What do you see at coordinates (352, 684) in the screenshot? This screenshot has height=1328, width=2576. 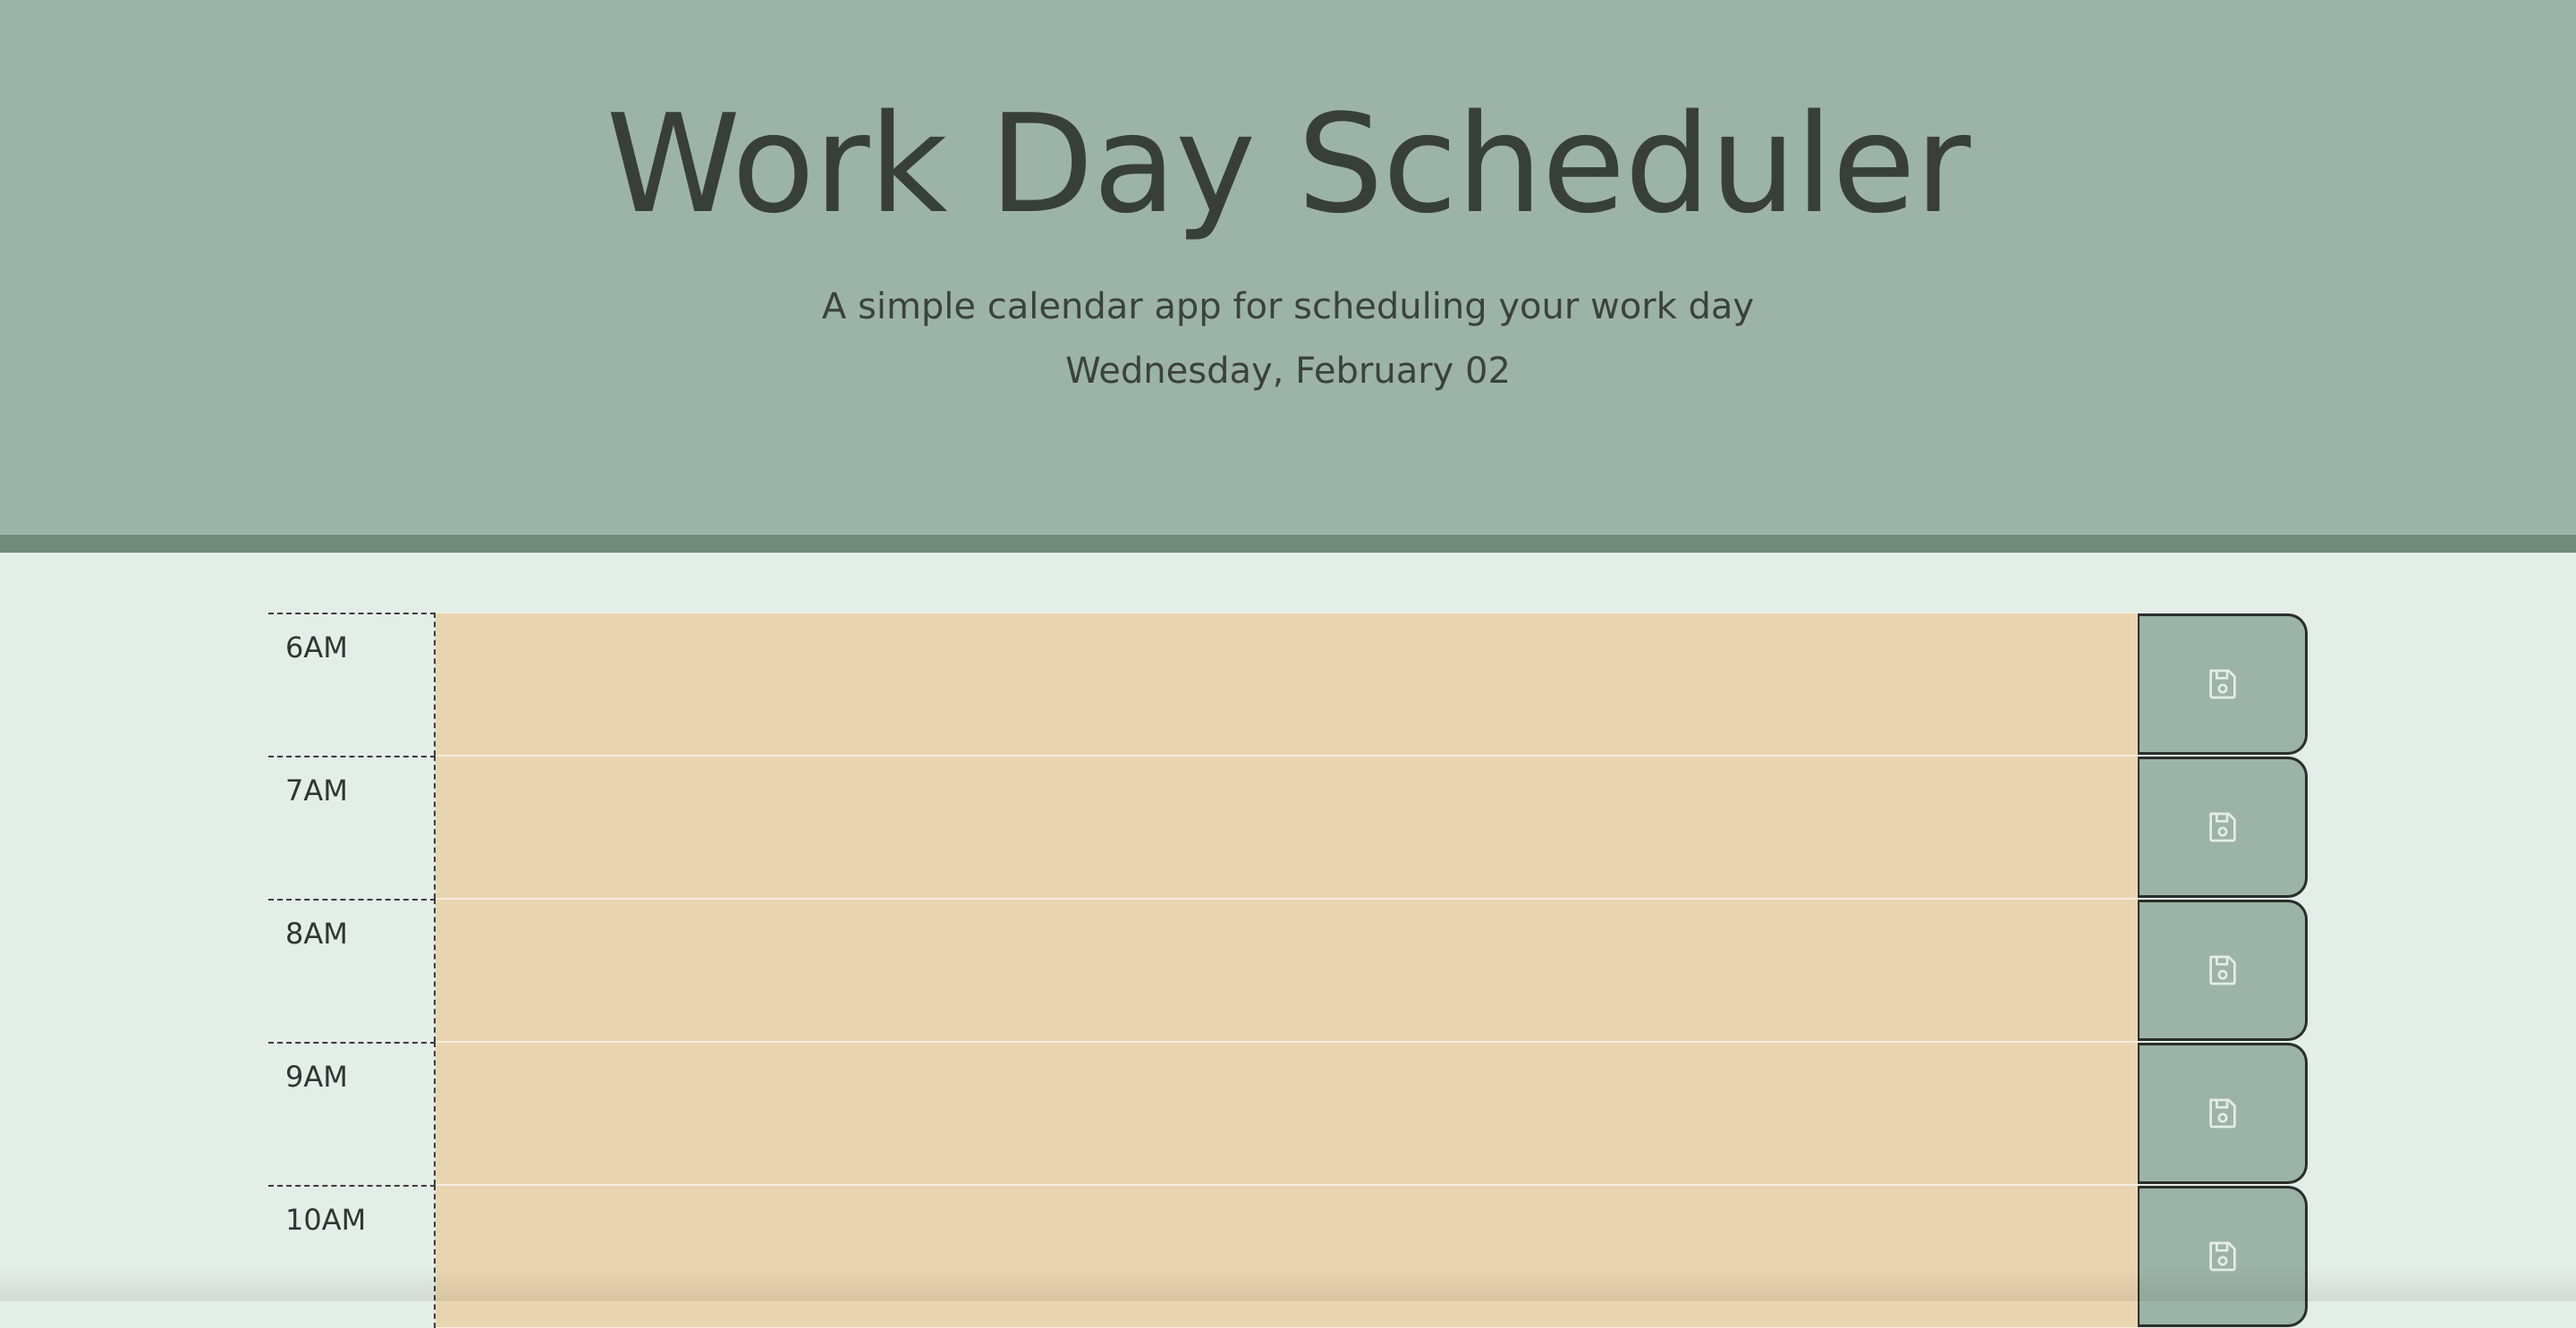 I see `hour-label: 6AM` at bounding box center [352, 684].